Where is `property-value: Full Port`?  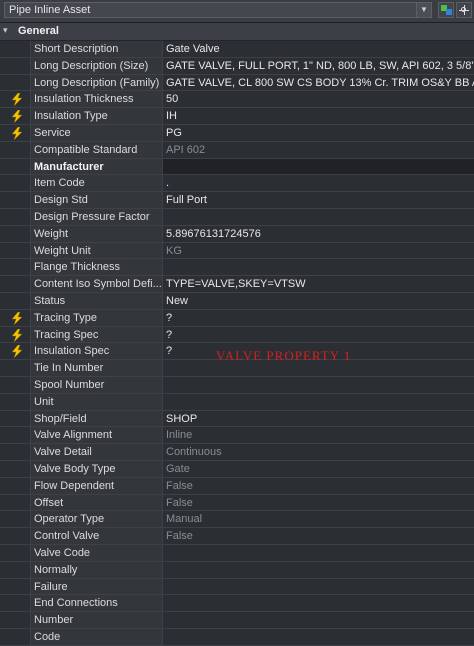 property-value: Full Port is located at coordinates (318, 200).